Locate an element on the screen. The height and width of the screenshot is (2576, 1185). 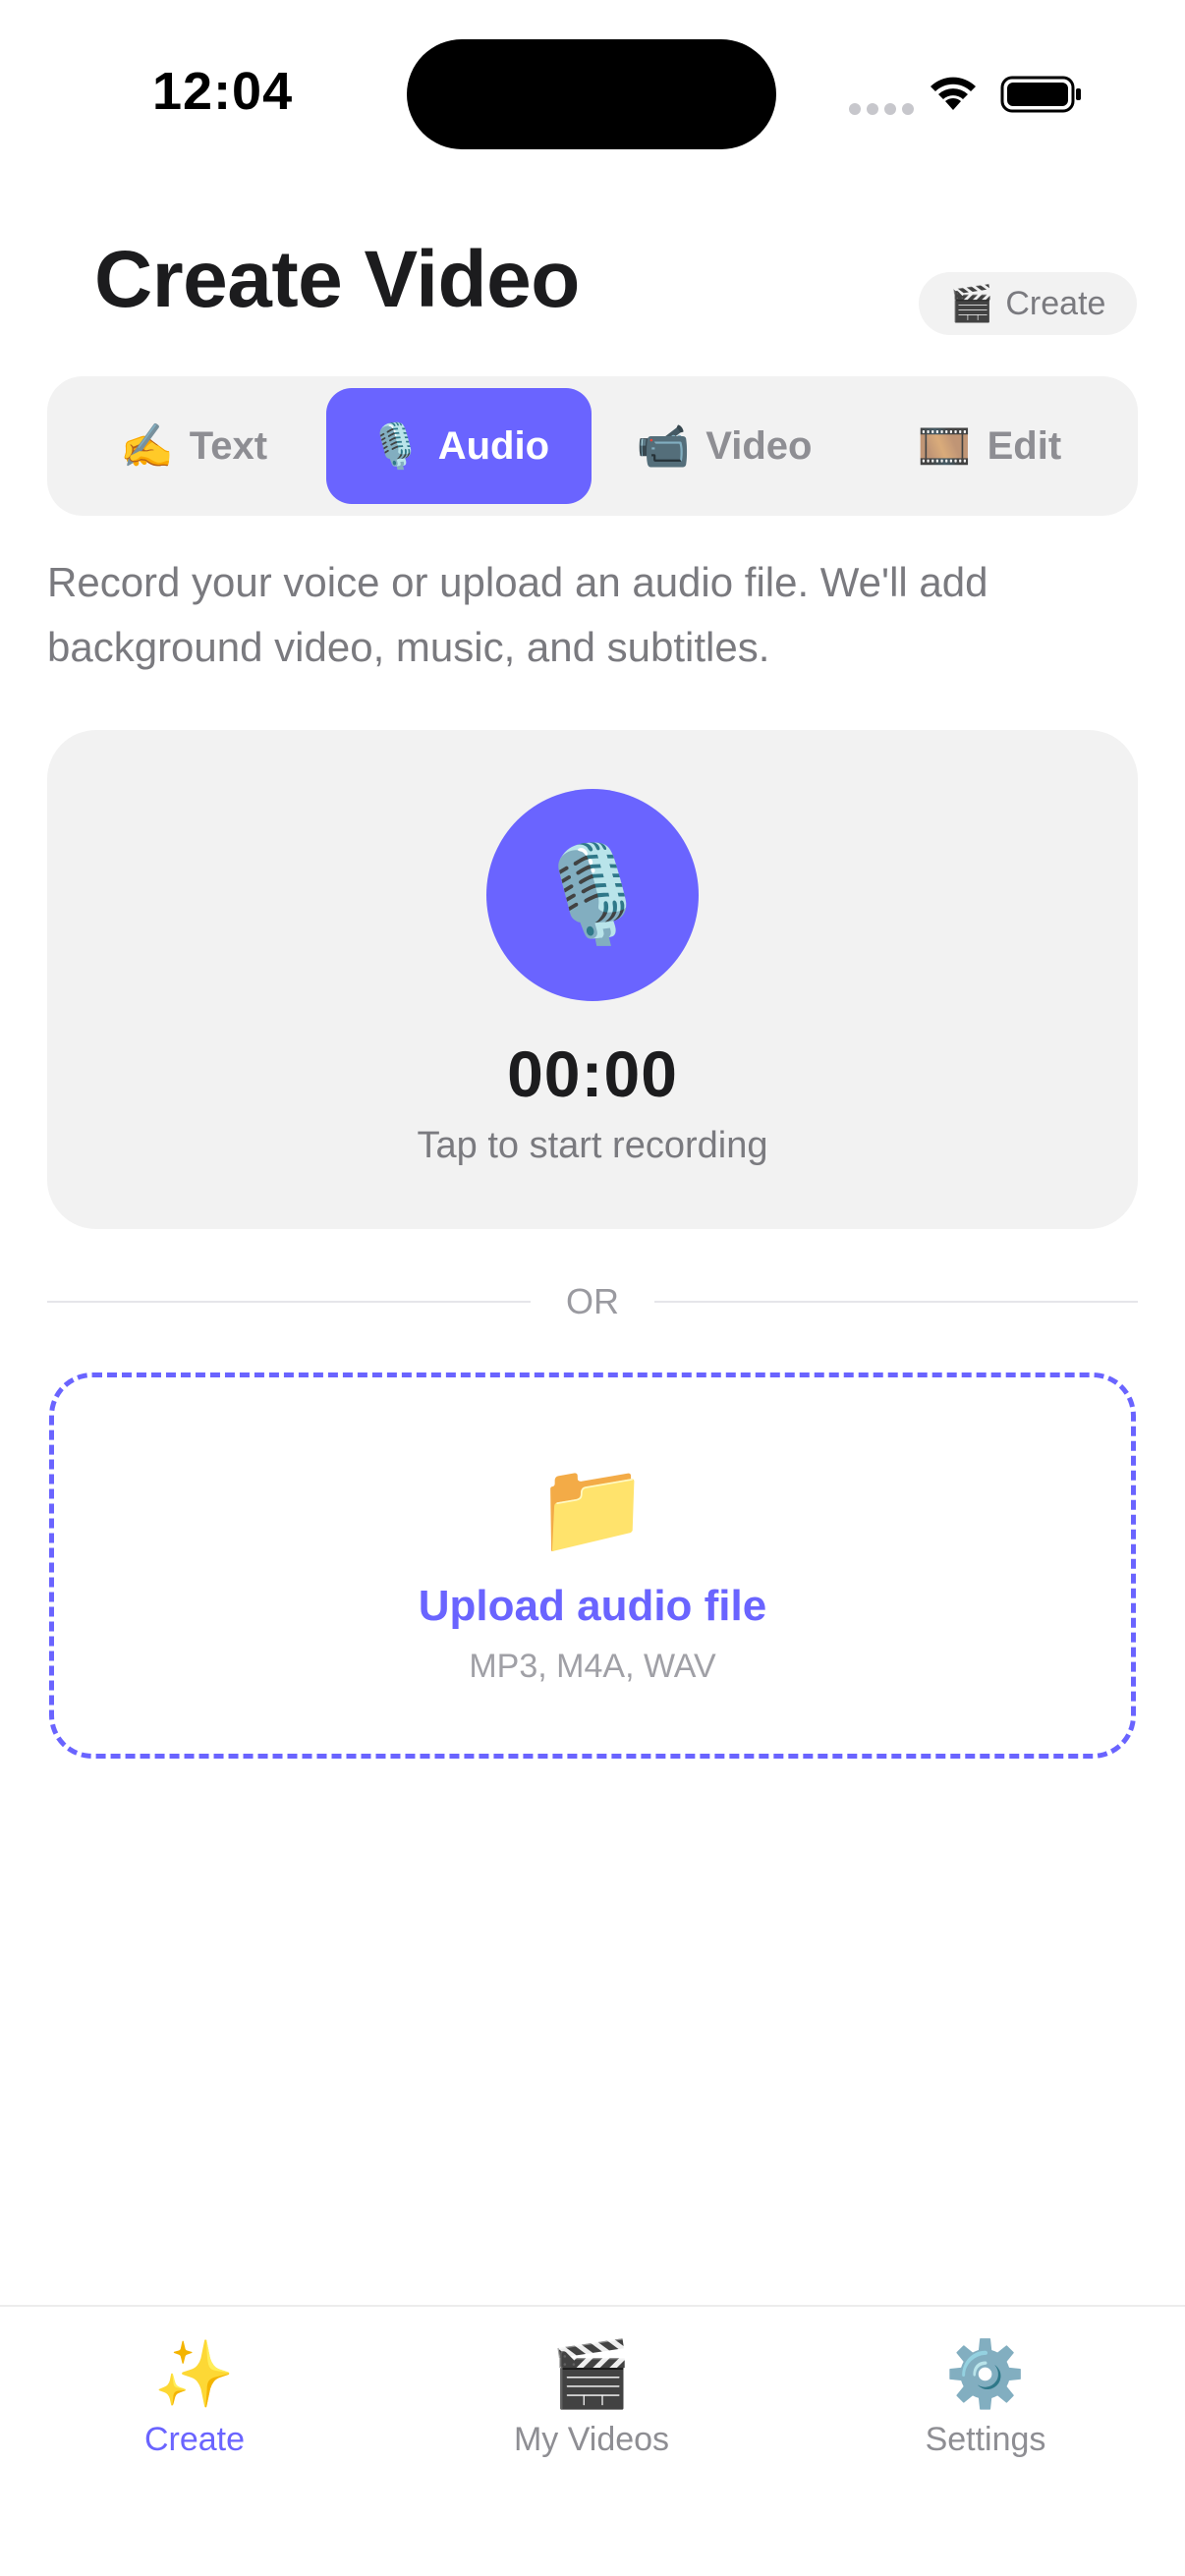
video-camera-icon: 📹 is located at coordinates (664, 446).